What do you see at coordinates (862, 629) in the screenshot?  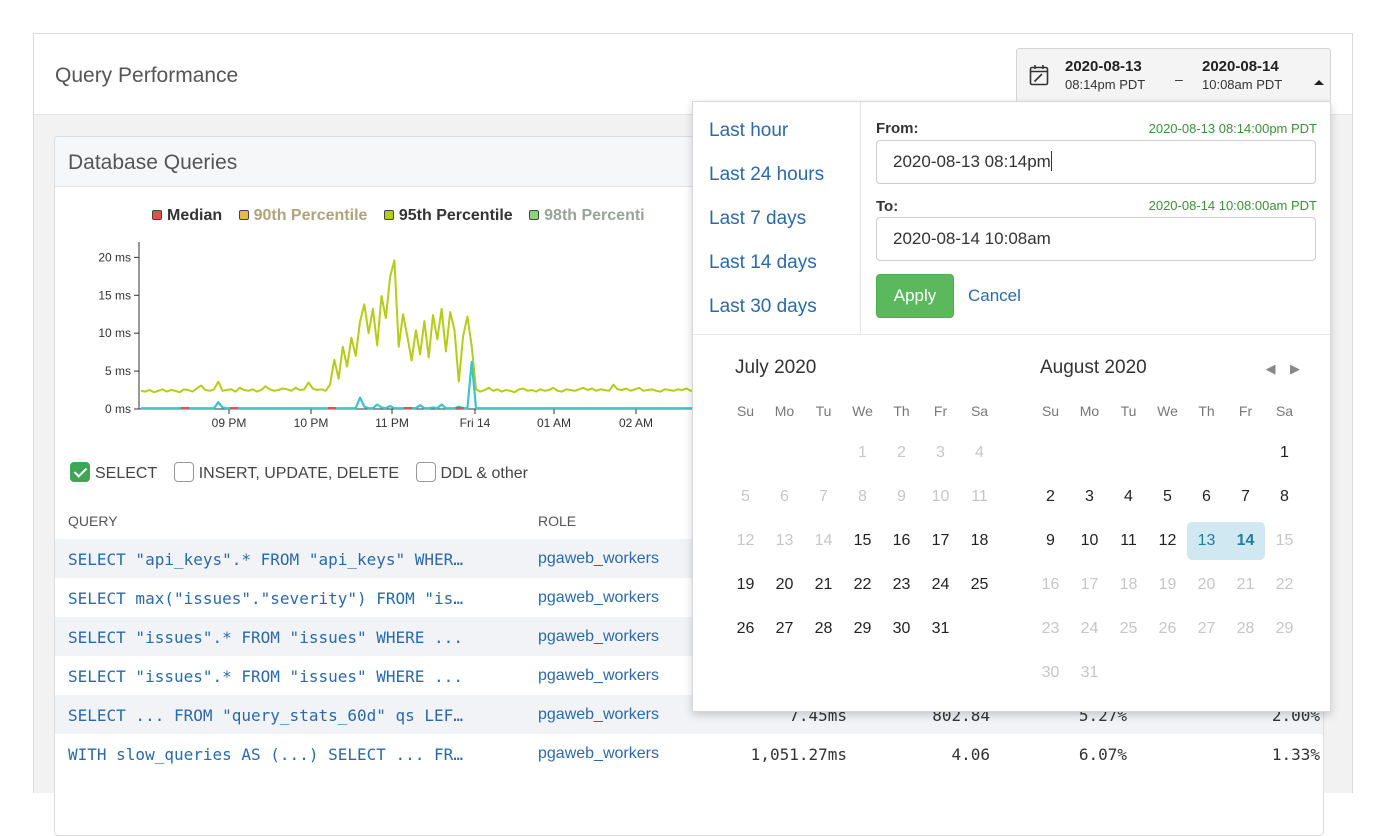 I see `calendar-day: 29` at bounding box center [862, 629].